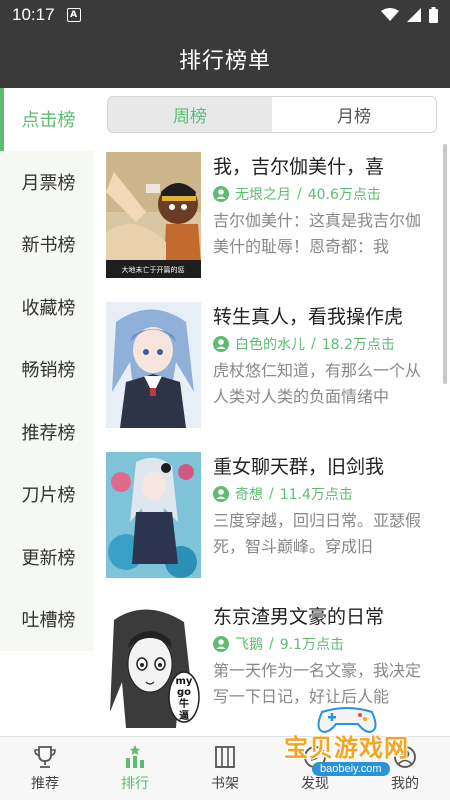 The height and width of the screenshot is (800, 450). What do you see at coordinates (46, 369) in the screenshot?
I see `sidebar-item-bestsellers: 畅销榜` at bounding box center [46, 369].